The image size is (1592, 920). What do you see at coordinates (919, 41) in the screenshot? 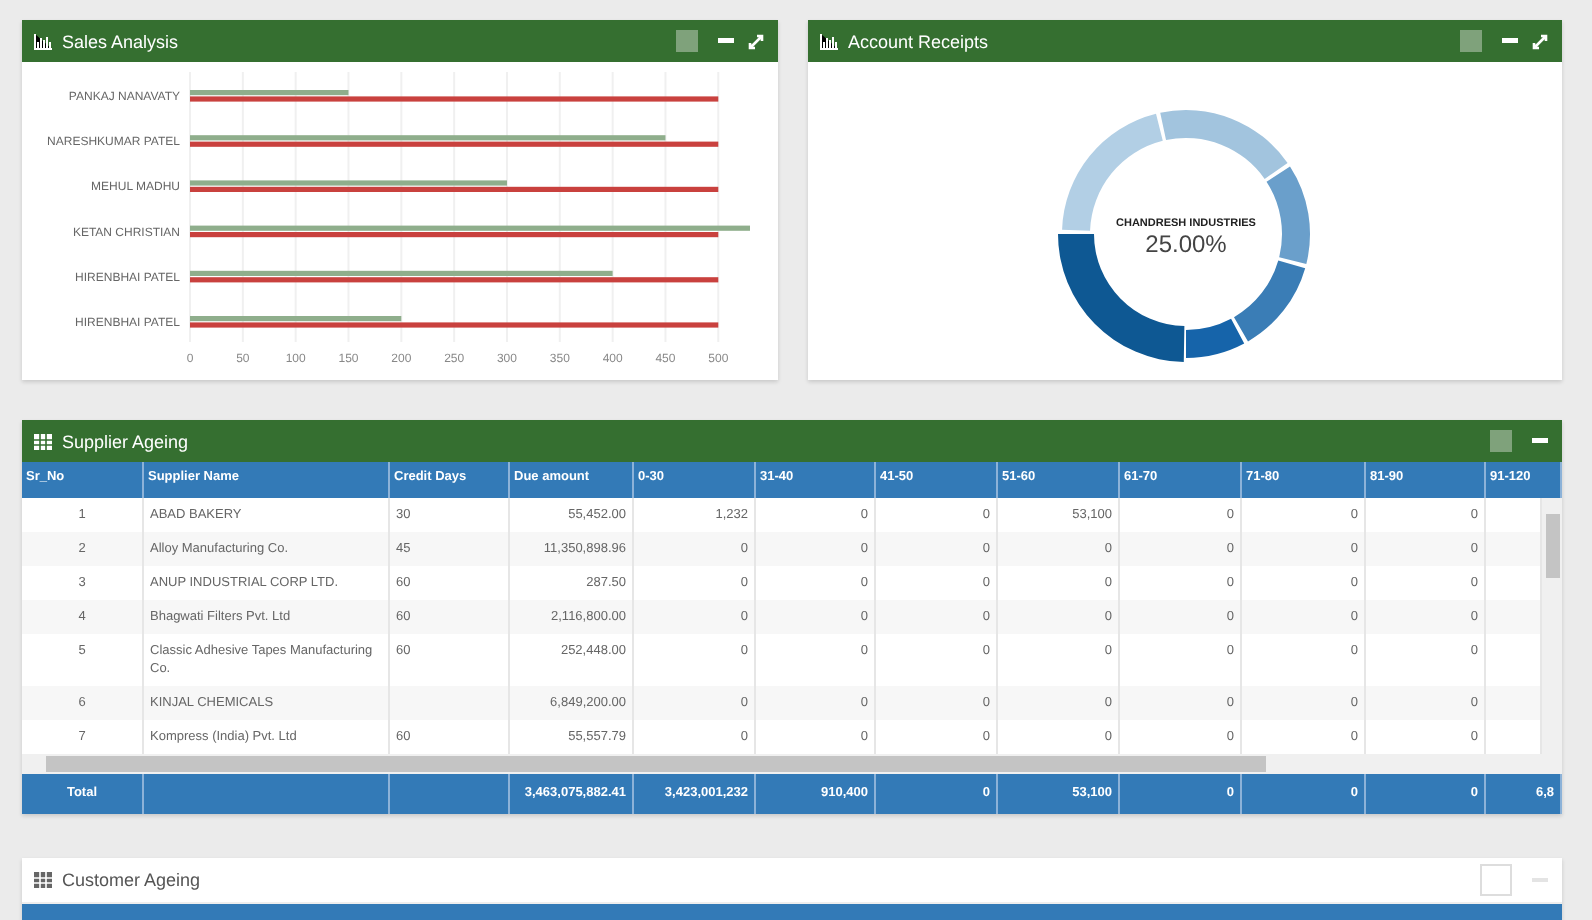
I see `panel-title: Account Receipts` at bounding box center [919, 41].